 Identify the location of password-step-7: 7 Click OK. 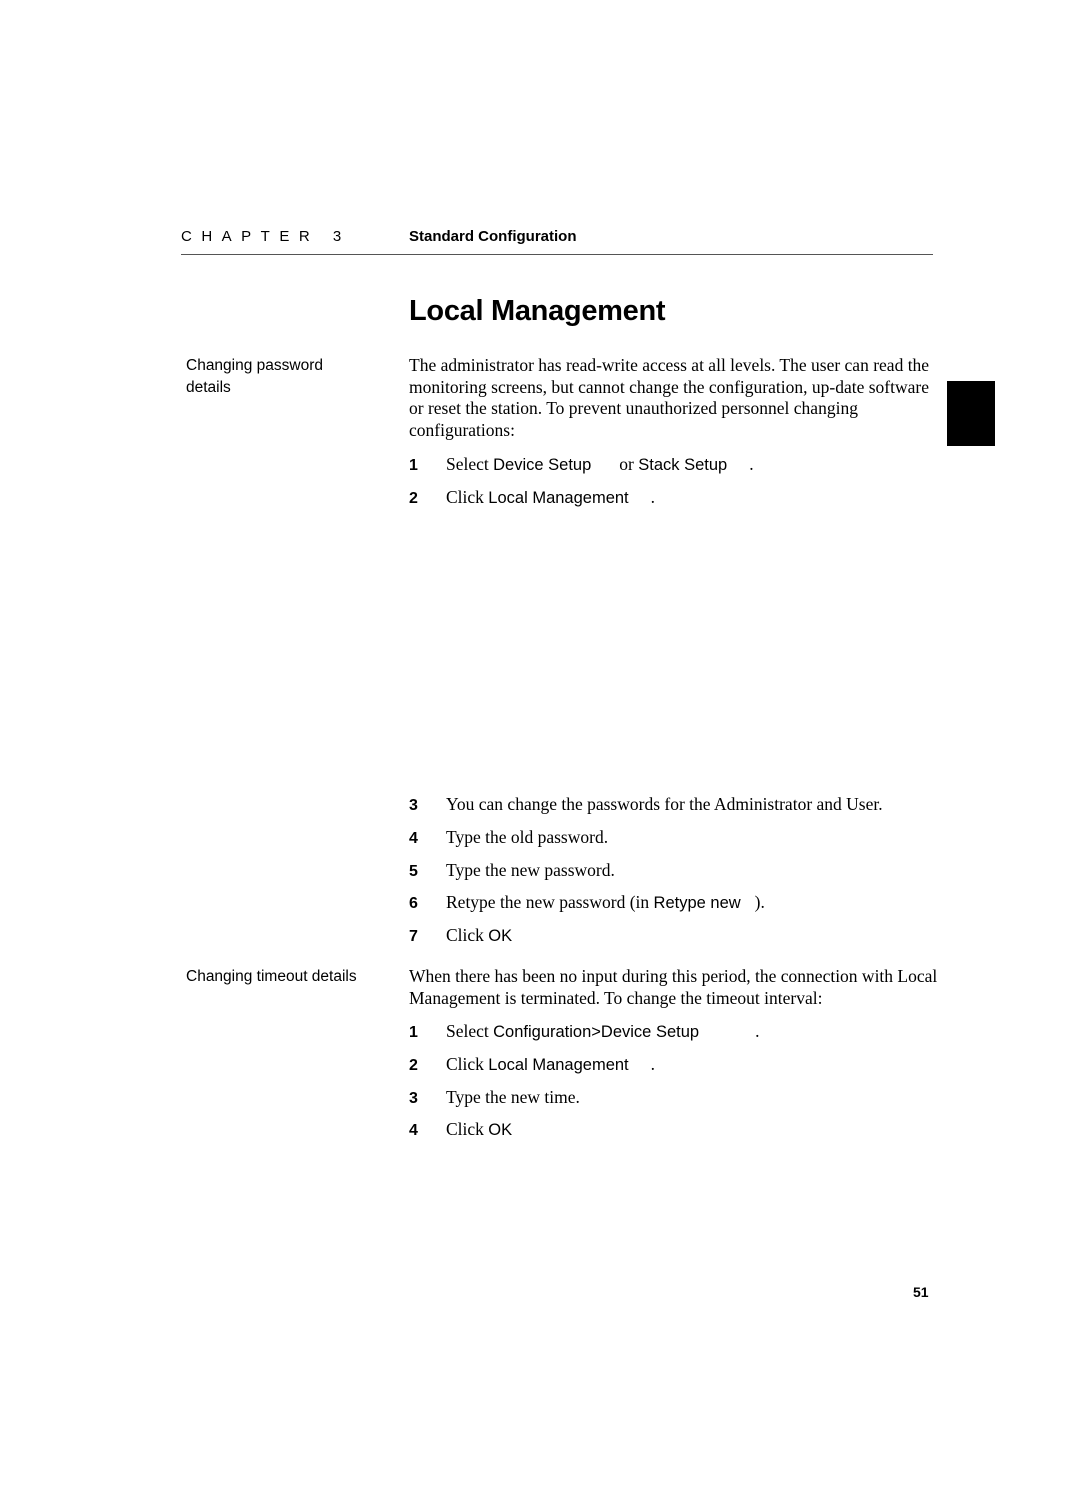
(460, 935).